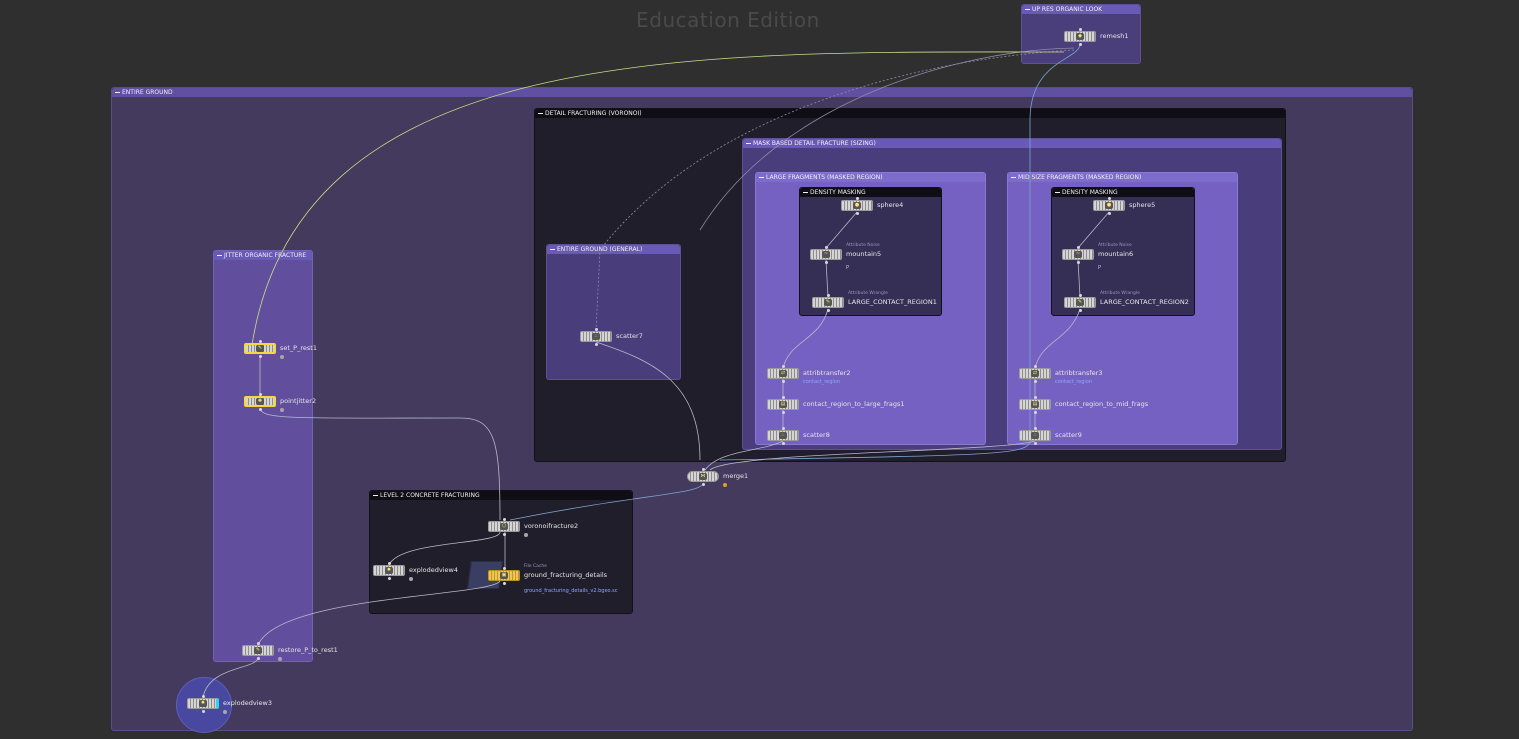 This screenshot has height=739, width=1519. What do you see at coordinates (872, 455) in the screenshot?
I see `wire-scatter9-to-merge` at bounding box center [872, 455].